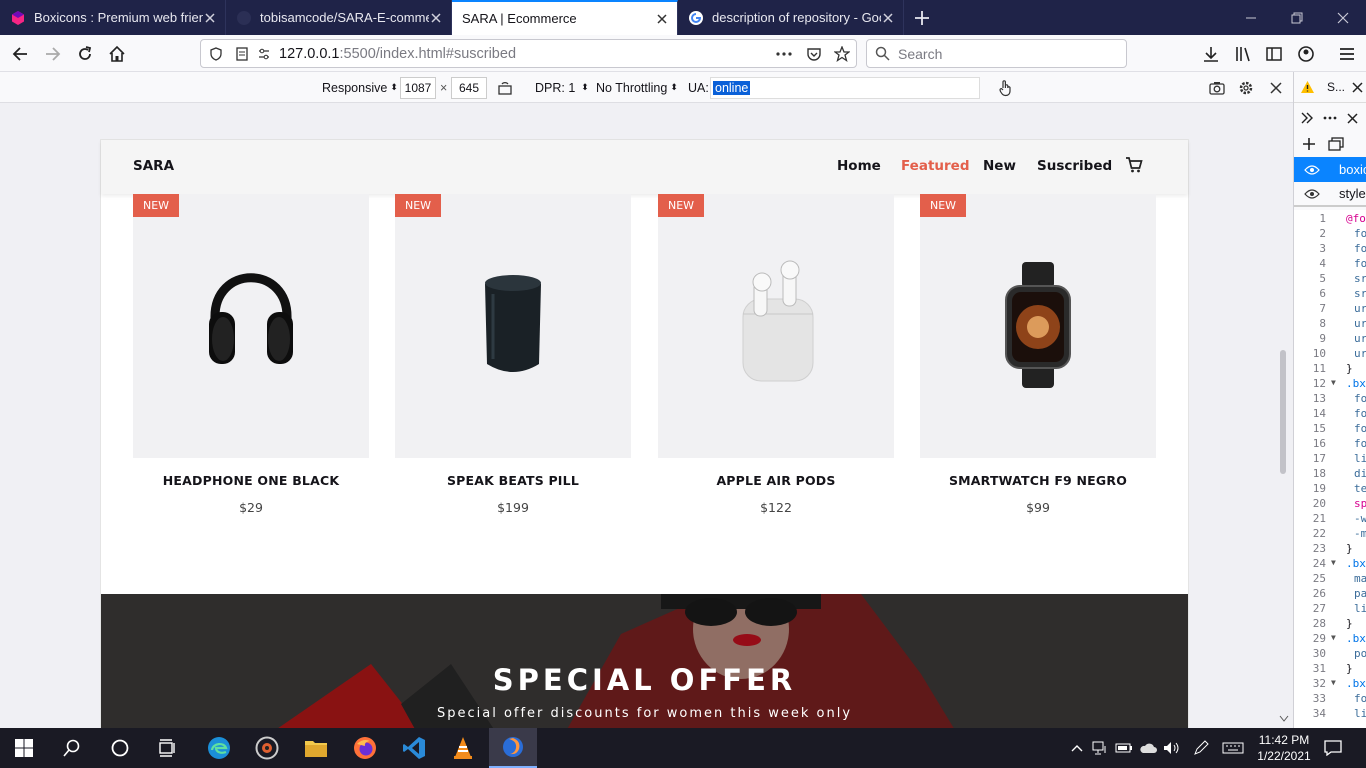  What do you see at coordinates (242, 53) in the screenshot?
I see `page-info-icon` at bounding box center [242, 53].